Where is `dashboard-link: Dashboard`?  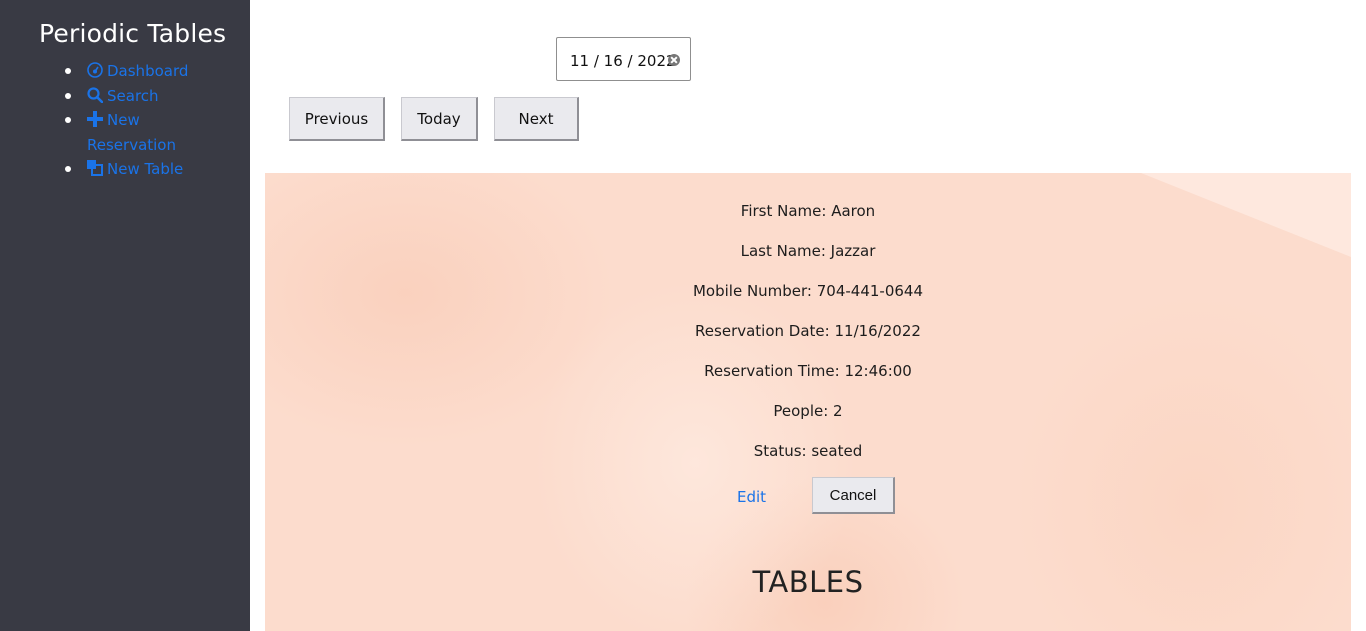 dashboard-link: Dashboard is located at coordinates (137, 71).